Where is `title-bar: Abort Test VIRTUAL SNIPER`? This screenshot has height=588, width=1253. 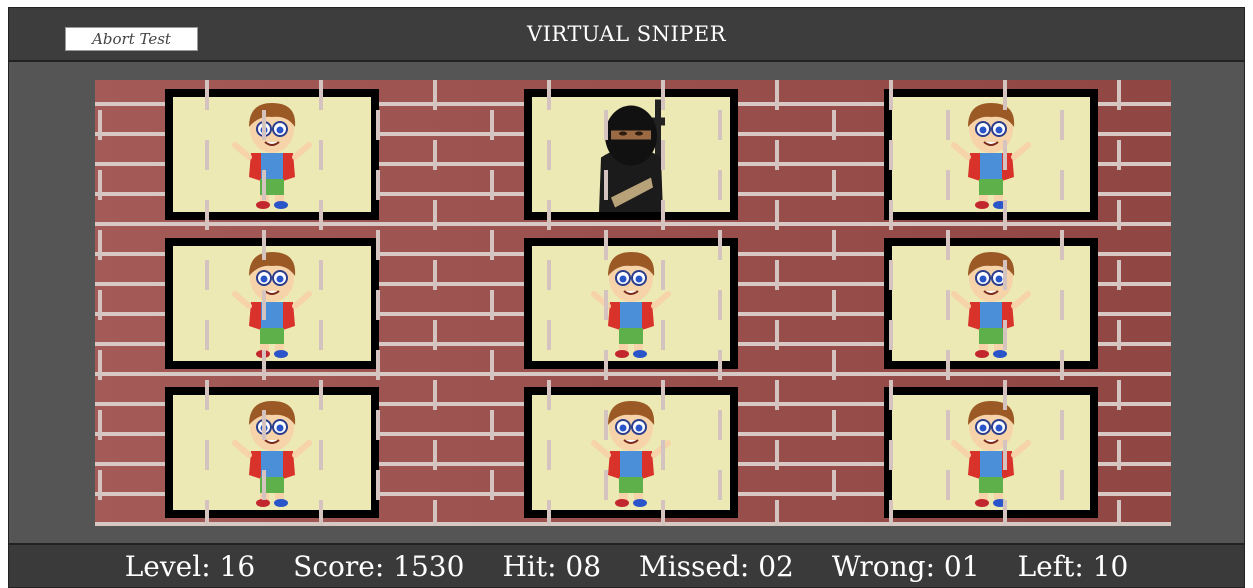
title-bar: Abort Test VIRTUAL SNIPER is located at coordinates (626, 35).